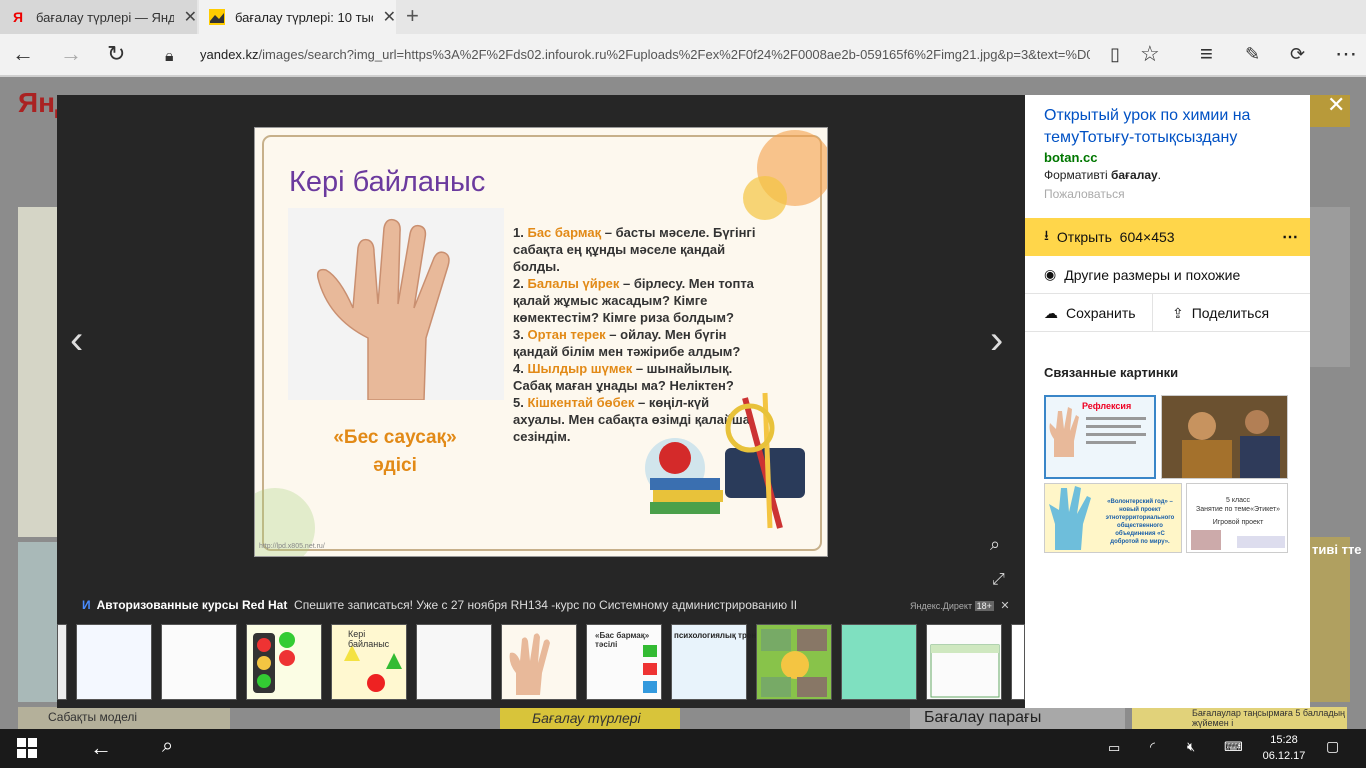 Image resolution: width=1366 pixels, height=768 pixels. I want to click on volume-muted-icon: 🔇︎, so click(1191, 747).